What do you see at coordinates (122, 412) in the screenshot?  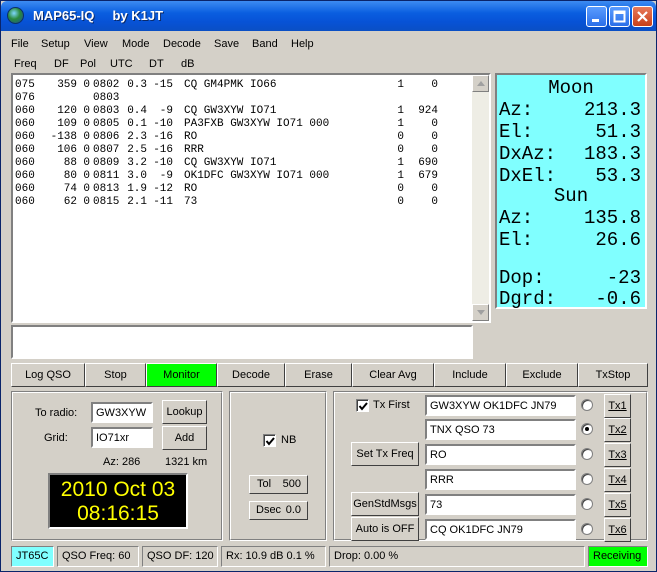 I see `to-radio-input: GW3XYW` at bounding box center [122, 412].